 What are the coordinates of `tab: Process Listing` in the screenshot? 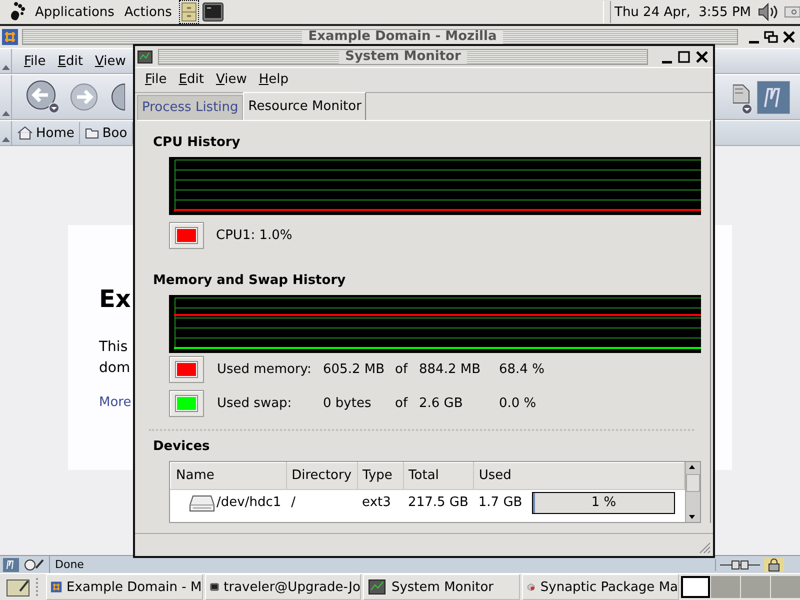 It's located at (190, 107).